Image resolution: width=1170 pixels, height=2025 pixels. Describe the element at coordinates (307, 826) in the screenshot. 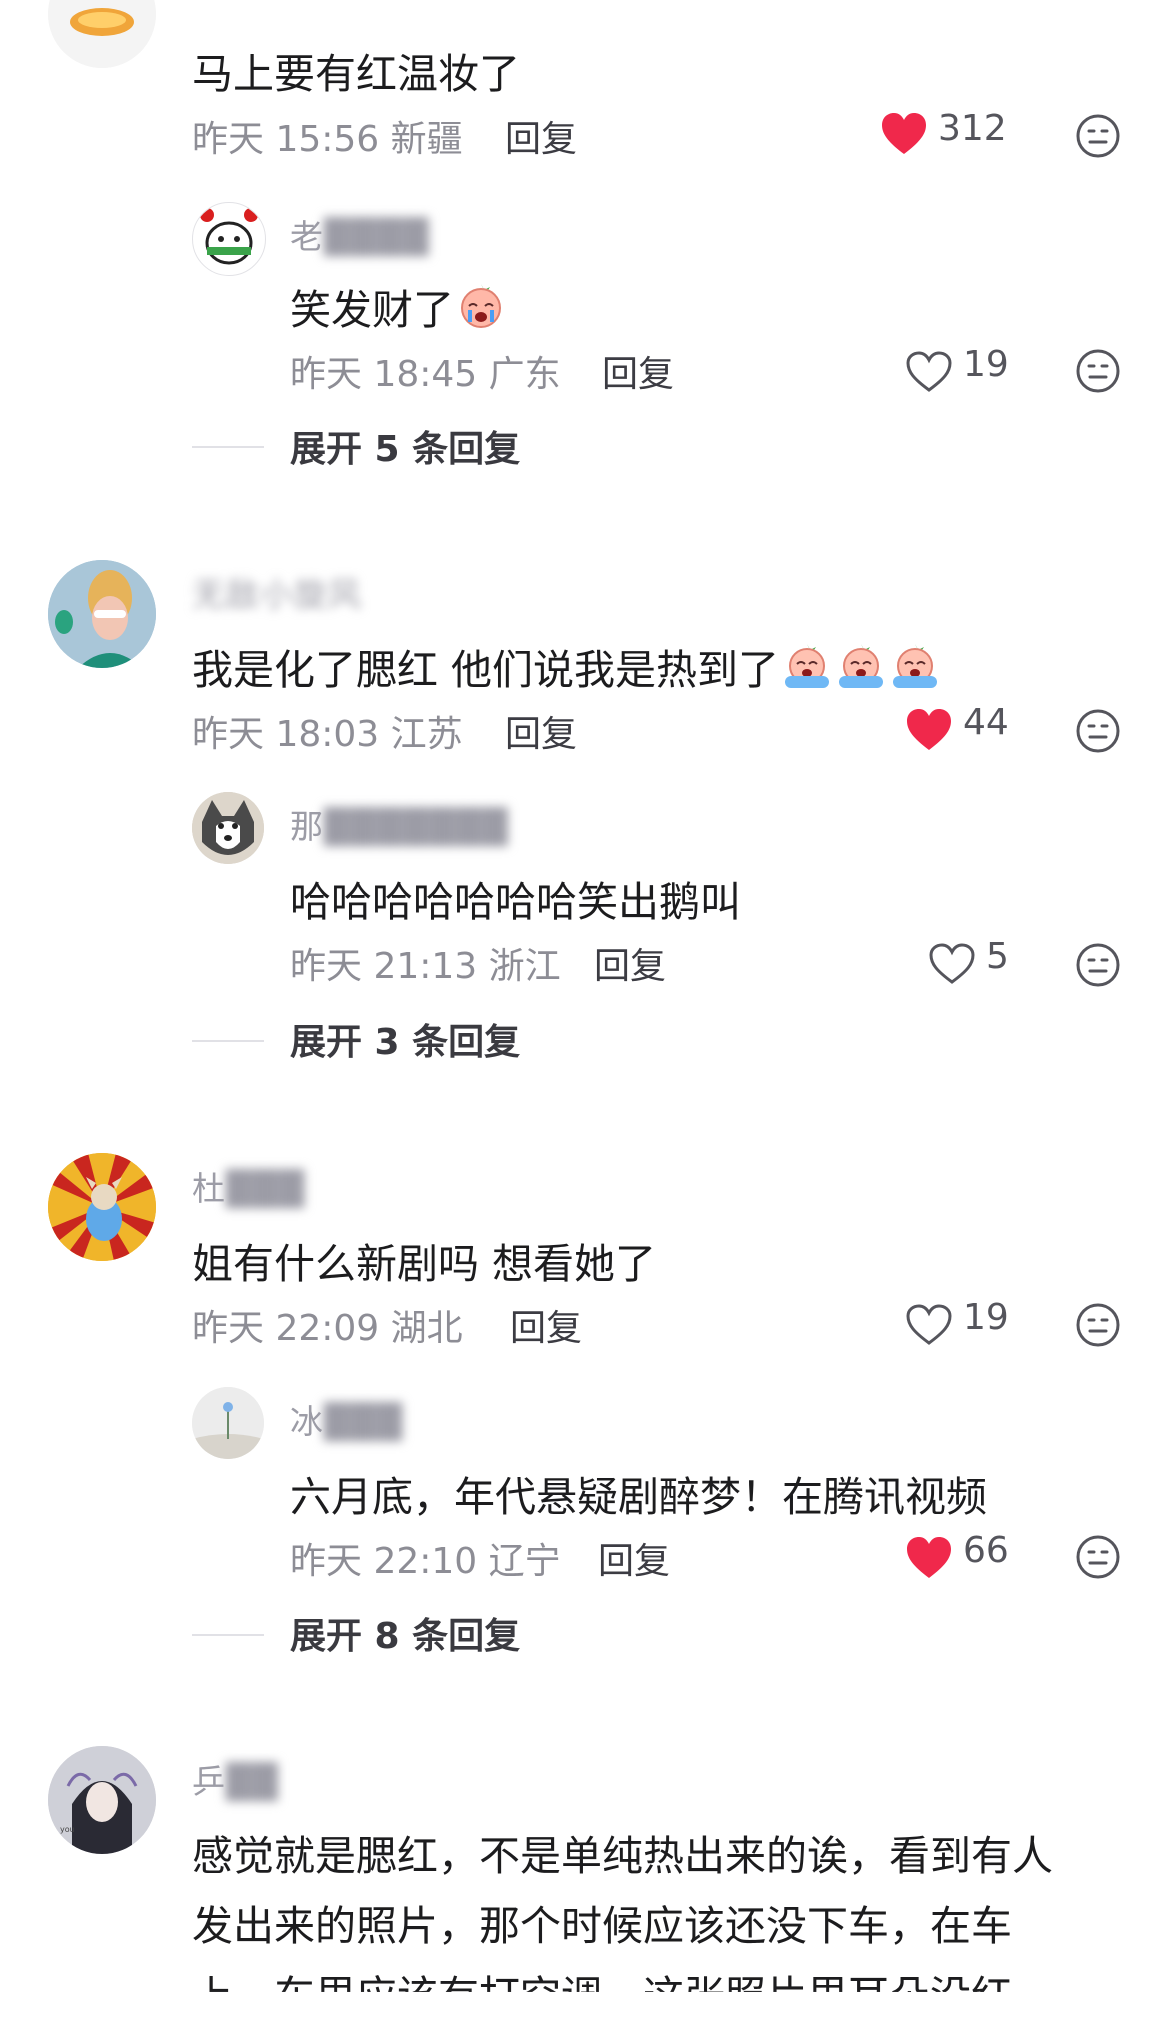

I see `reply-user-name-text: 那` at that location.